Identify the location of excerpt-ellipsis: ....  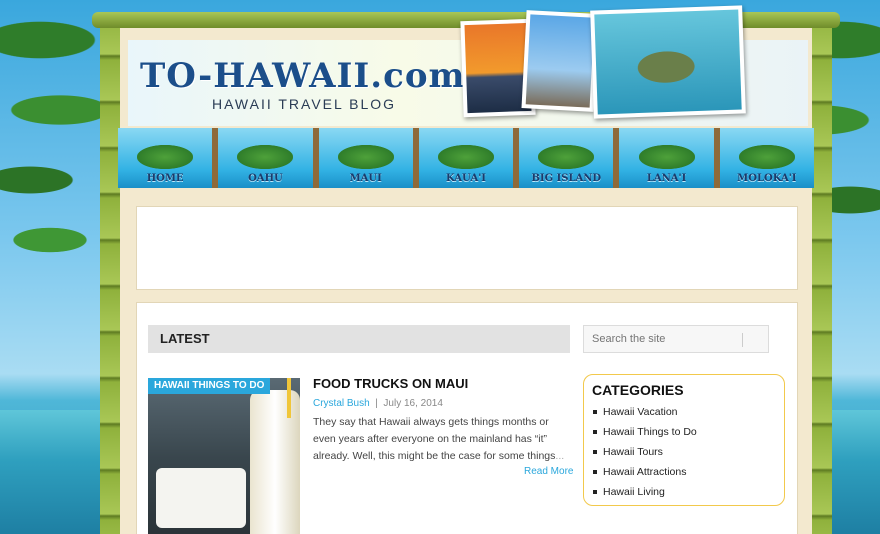
(560, 456).